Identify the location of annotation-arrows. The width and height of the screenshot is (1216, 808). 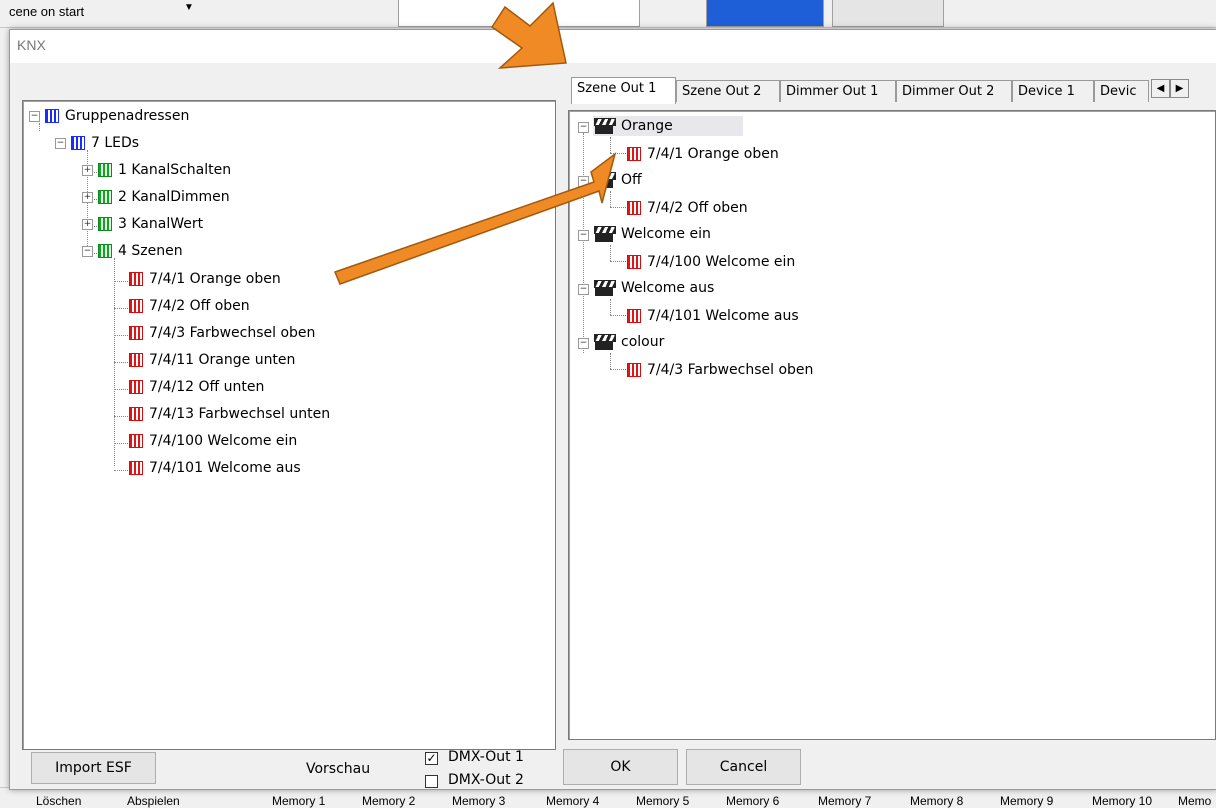
(475, 143).